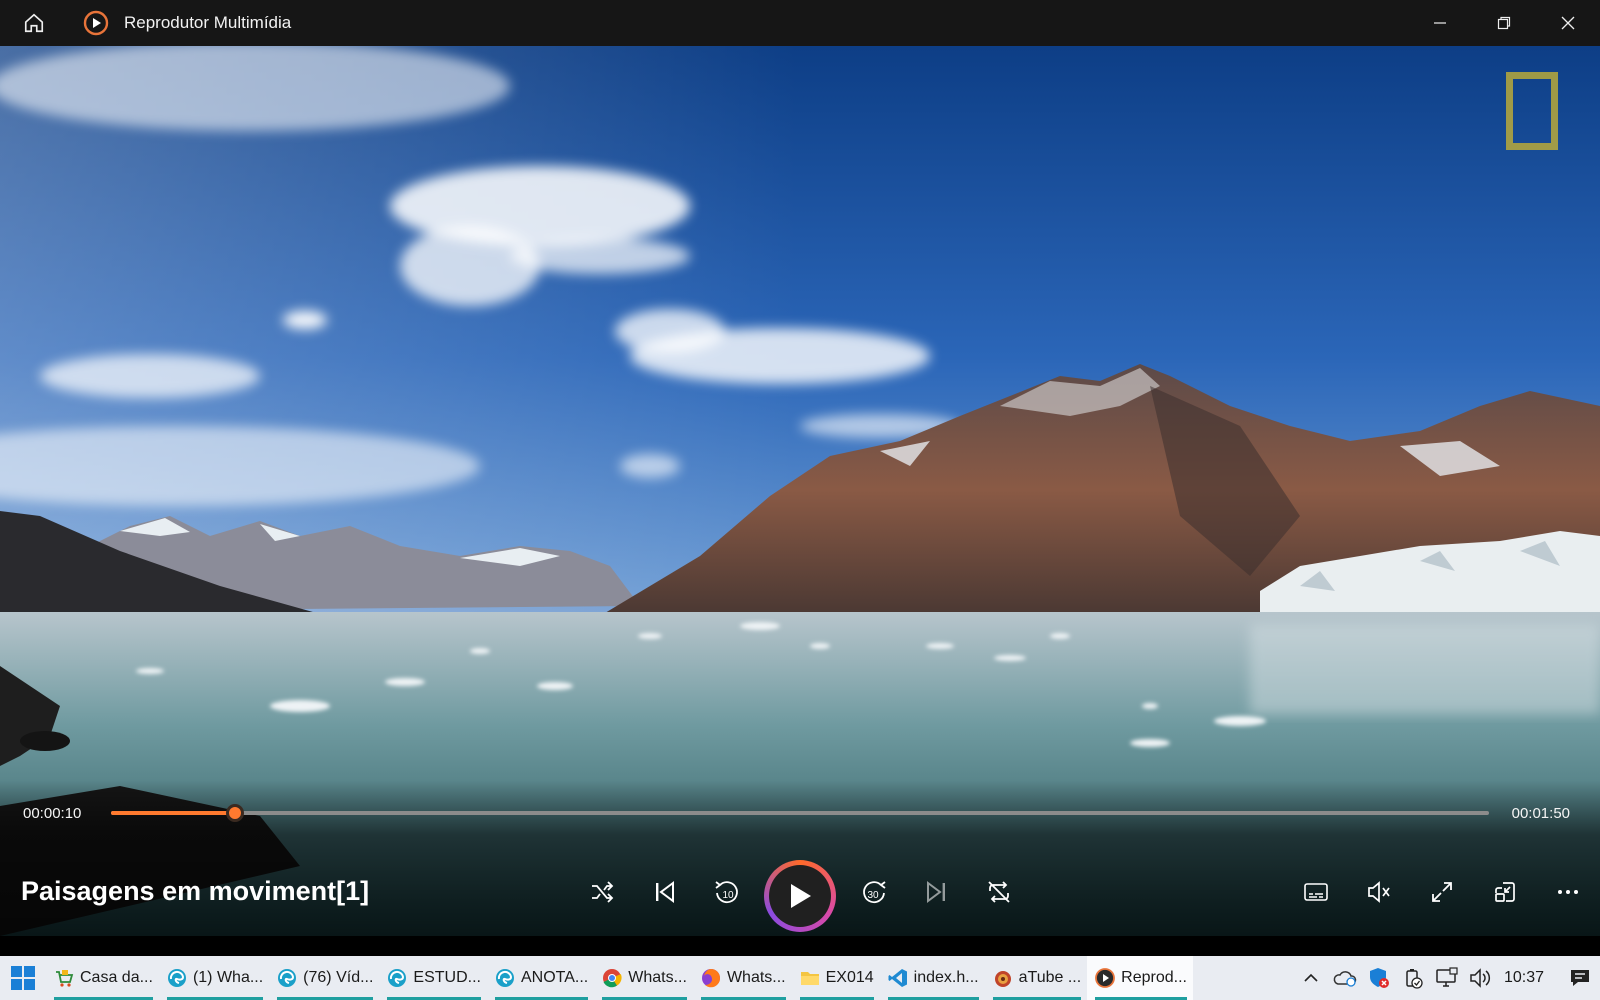 The height and width of the screenshot is (1000, 1600). I want to click on play-button, so click(800, 896).